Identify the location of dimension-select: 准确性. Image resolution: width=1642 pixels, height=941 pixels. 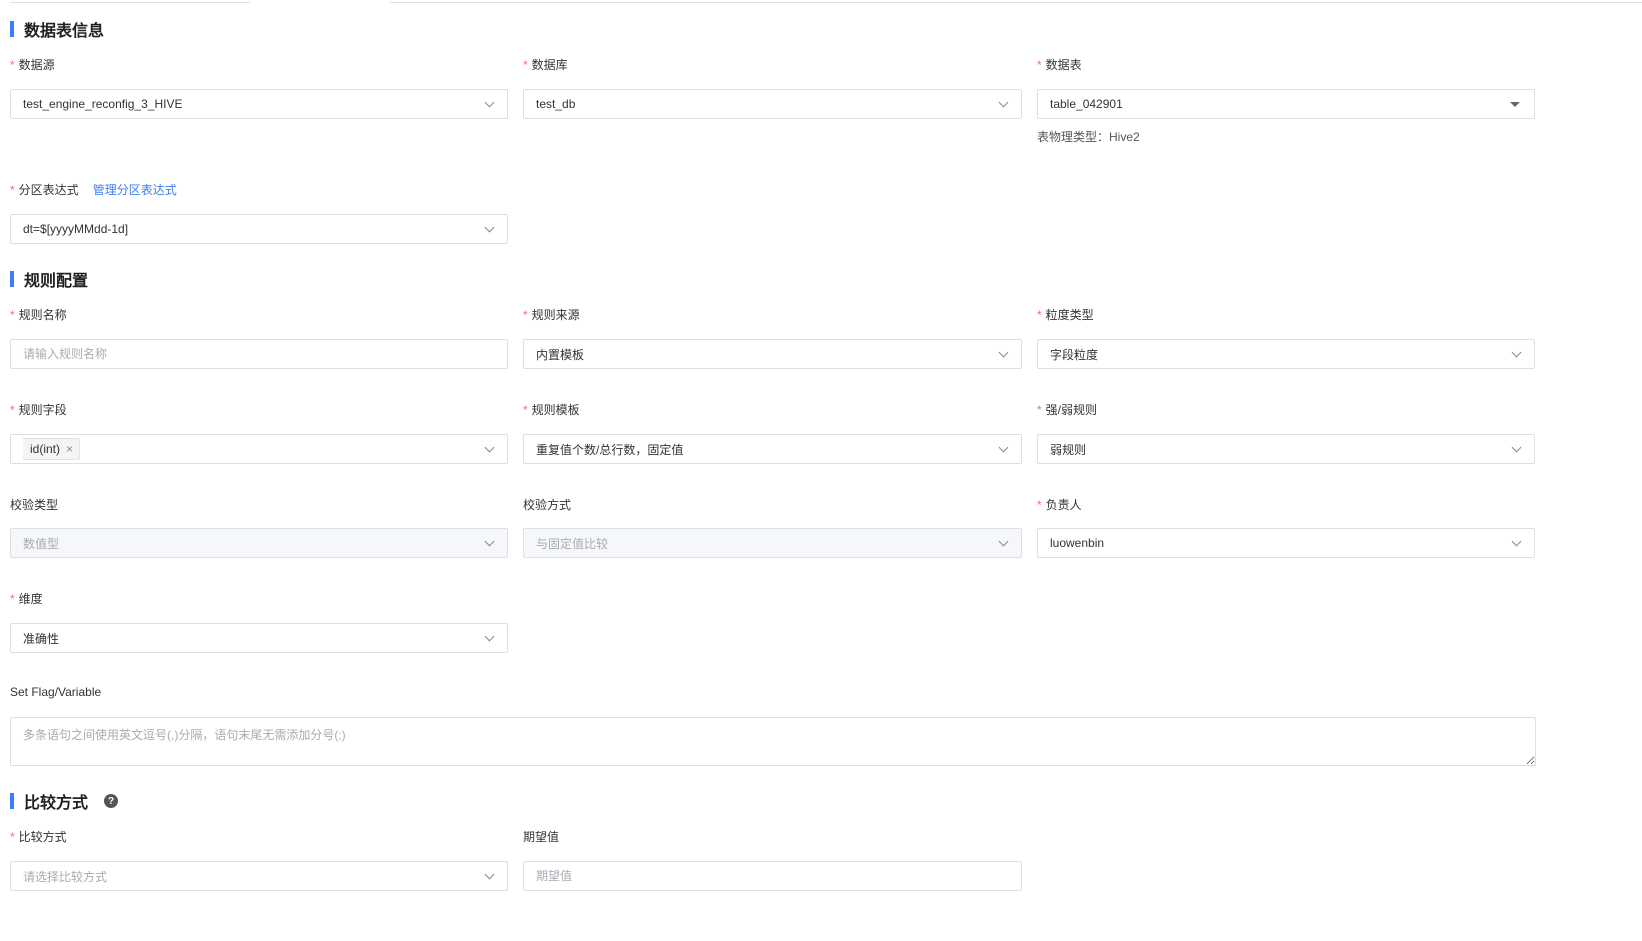
(259, 638).